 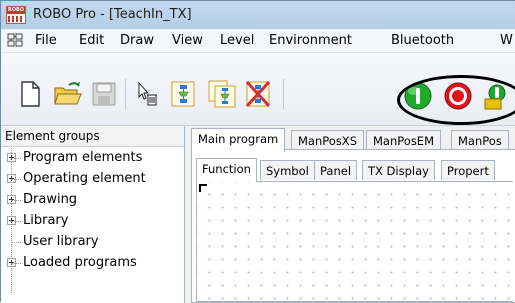 I want to click on panel-header: Element groups, so click(x=92, y=136).